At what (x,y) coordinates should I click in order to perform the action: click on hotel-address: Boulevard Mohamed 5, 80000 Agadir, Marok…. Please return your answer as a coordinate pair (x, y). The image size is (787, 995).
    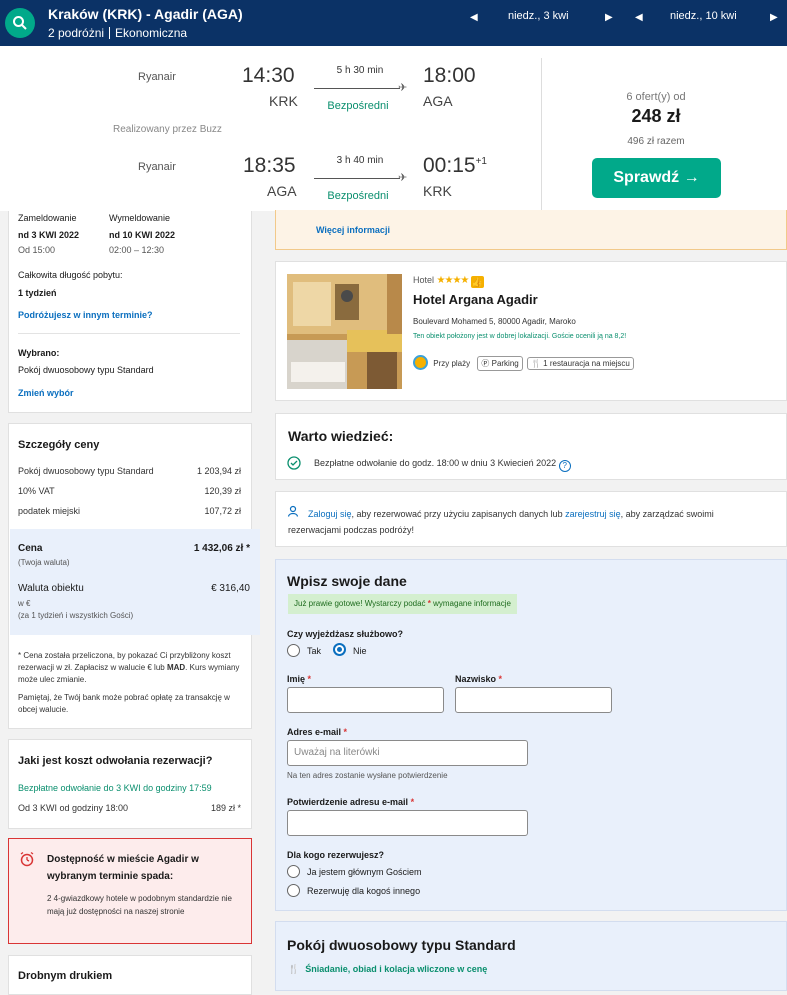
    Looking at the image, I should click on (494, 321).